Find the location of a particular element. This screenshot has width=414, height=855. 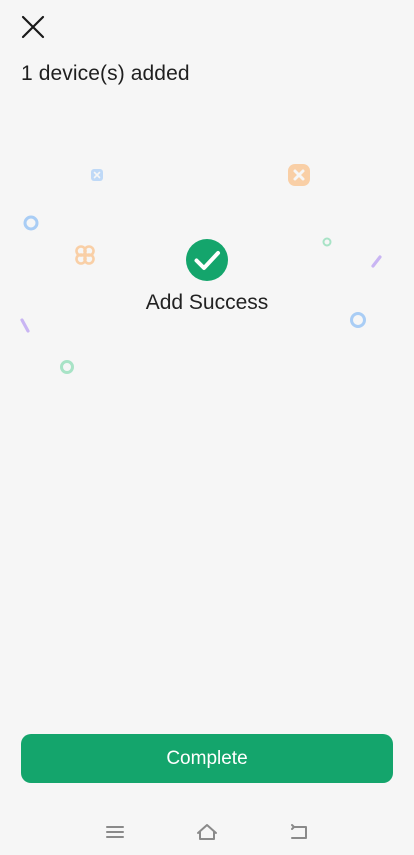

confetti-x-peach is located at coordinates (299, 175).